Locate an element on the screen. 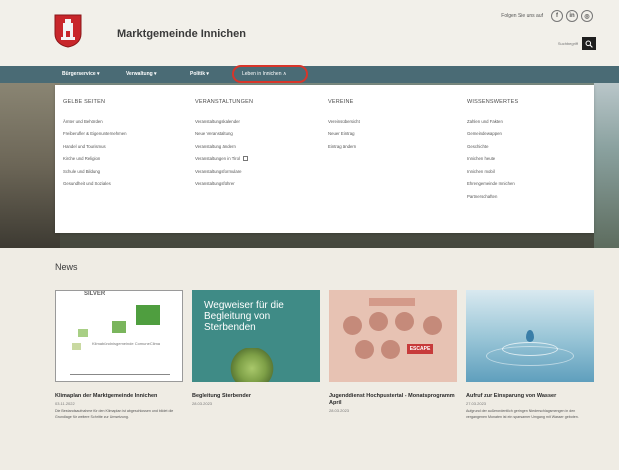 The image size is (619, 470). comuneclima-label: Klimabündnisgemeinde ComuneClima is located at coordinates (126, 343).